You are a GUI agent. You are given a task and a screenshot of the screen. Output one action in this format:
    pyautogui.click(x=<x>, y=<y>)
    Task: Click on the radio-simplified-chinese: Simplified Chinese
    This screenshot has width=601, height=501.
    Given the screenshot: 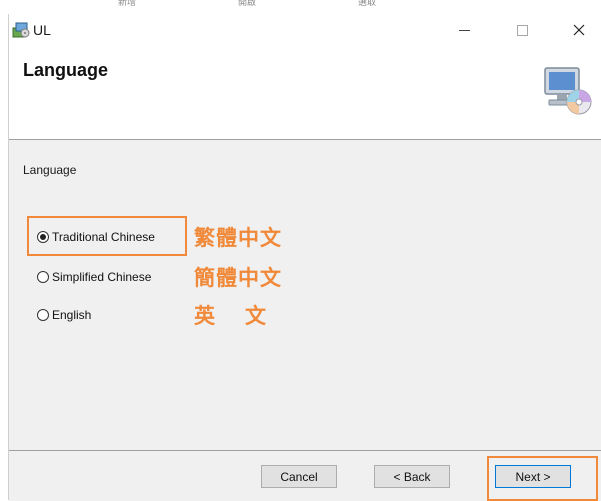 What is the action you would take?
    pyautogui.click(x=94, y=277)
    